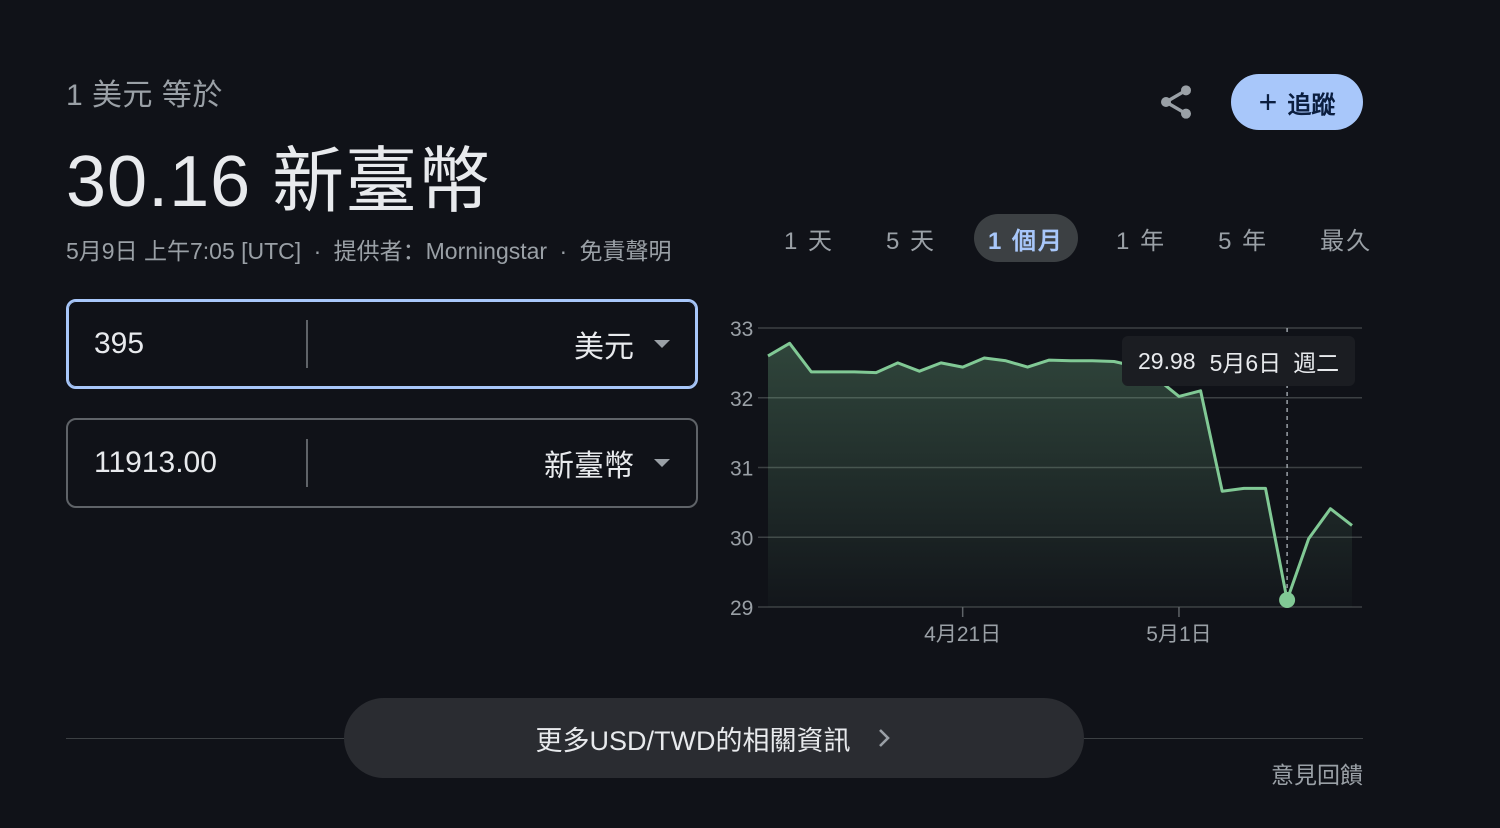  What do you see at coordinates (809, 238) in the screenshot?
I see `tab-1-day: 1 天` at bounding box center [809, 238].